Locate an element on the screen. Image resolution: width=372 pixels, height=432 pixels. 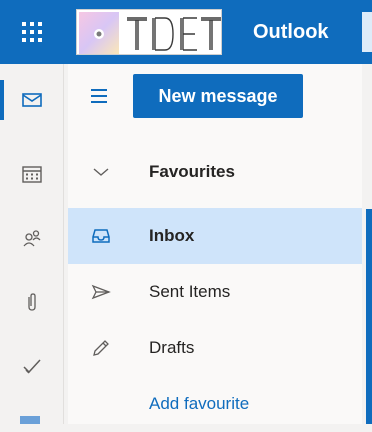
rail-item-calendar is located at coordinates (32, 174).